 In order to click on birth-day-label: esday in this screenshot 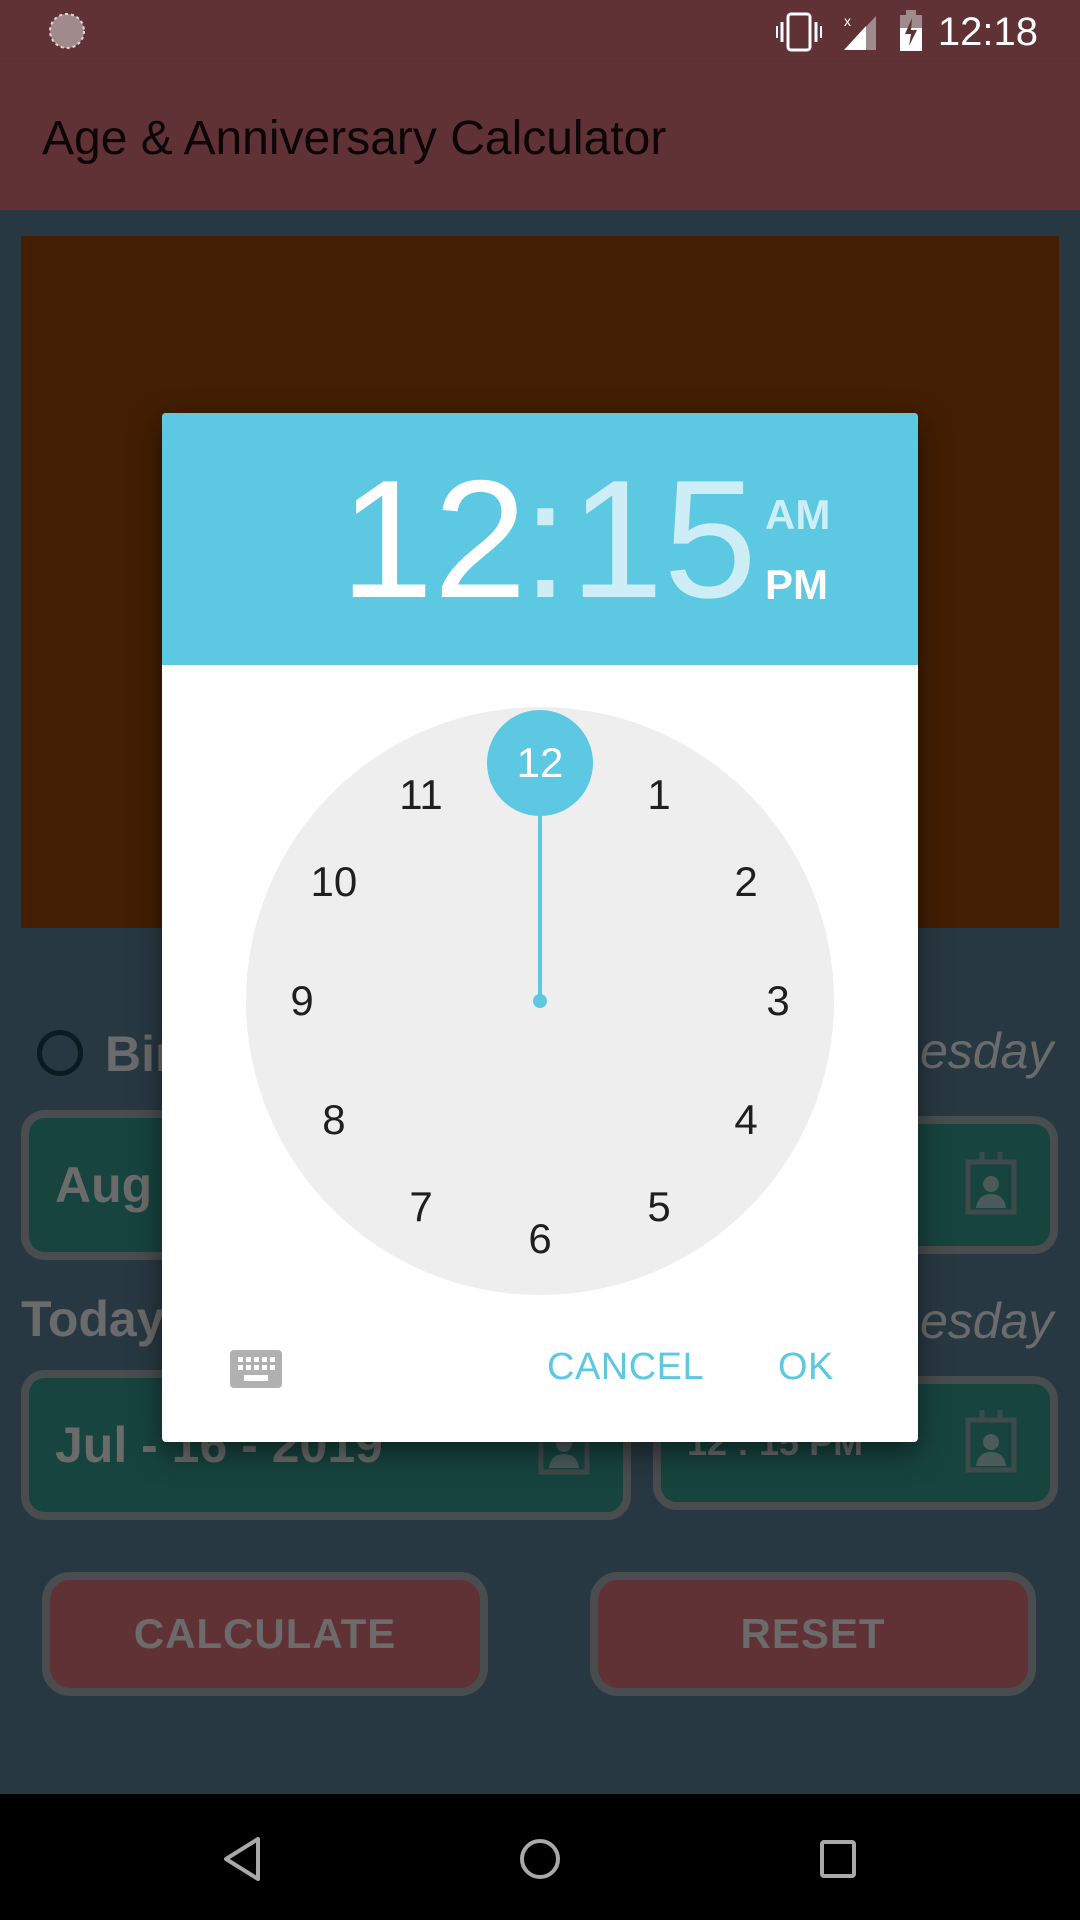, I will do `click(987, 1051)`.